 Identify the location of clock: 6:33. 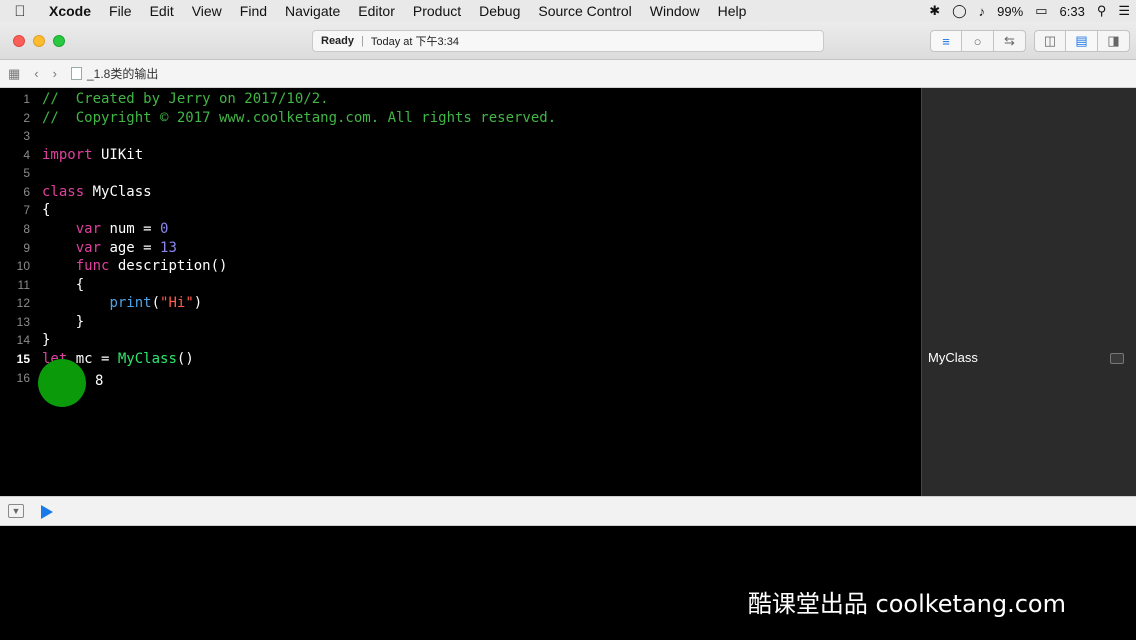
(1072, 11).